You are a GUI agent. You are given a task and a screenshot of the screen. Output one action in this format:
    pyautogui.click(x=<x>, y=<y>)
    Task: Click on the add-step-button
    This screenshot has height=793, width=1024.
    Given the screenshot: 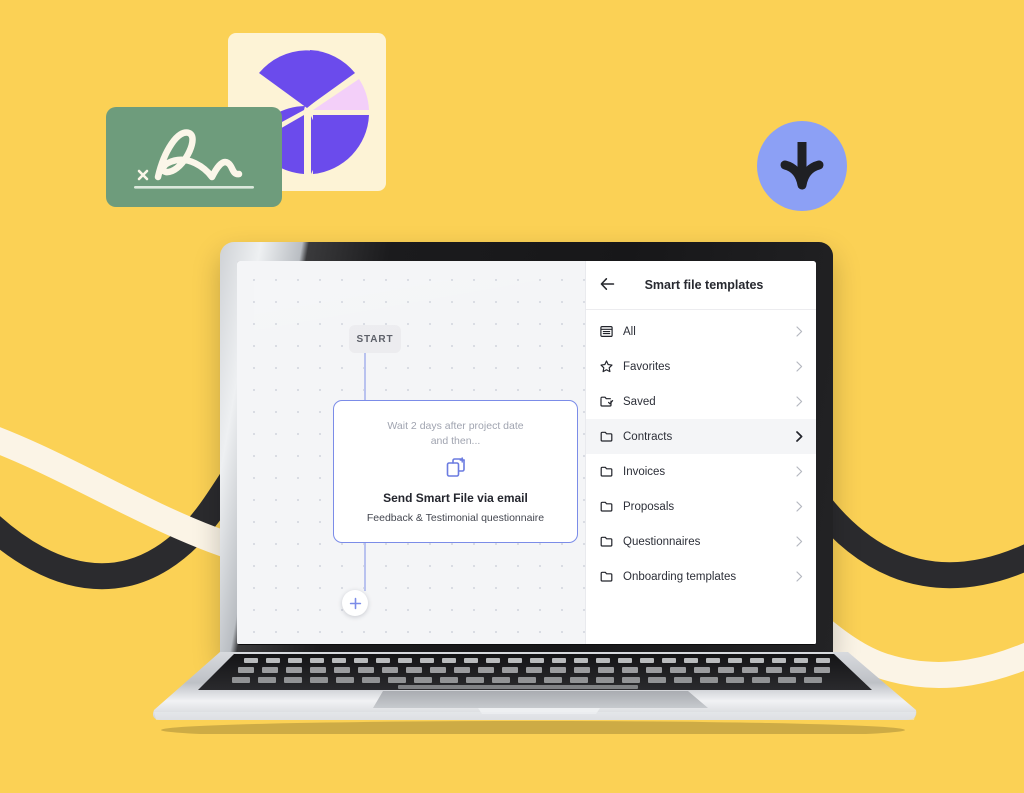 What is the action you would take?
    pyautogui.click(x=355, y=603)
    